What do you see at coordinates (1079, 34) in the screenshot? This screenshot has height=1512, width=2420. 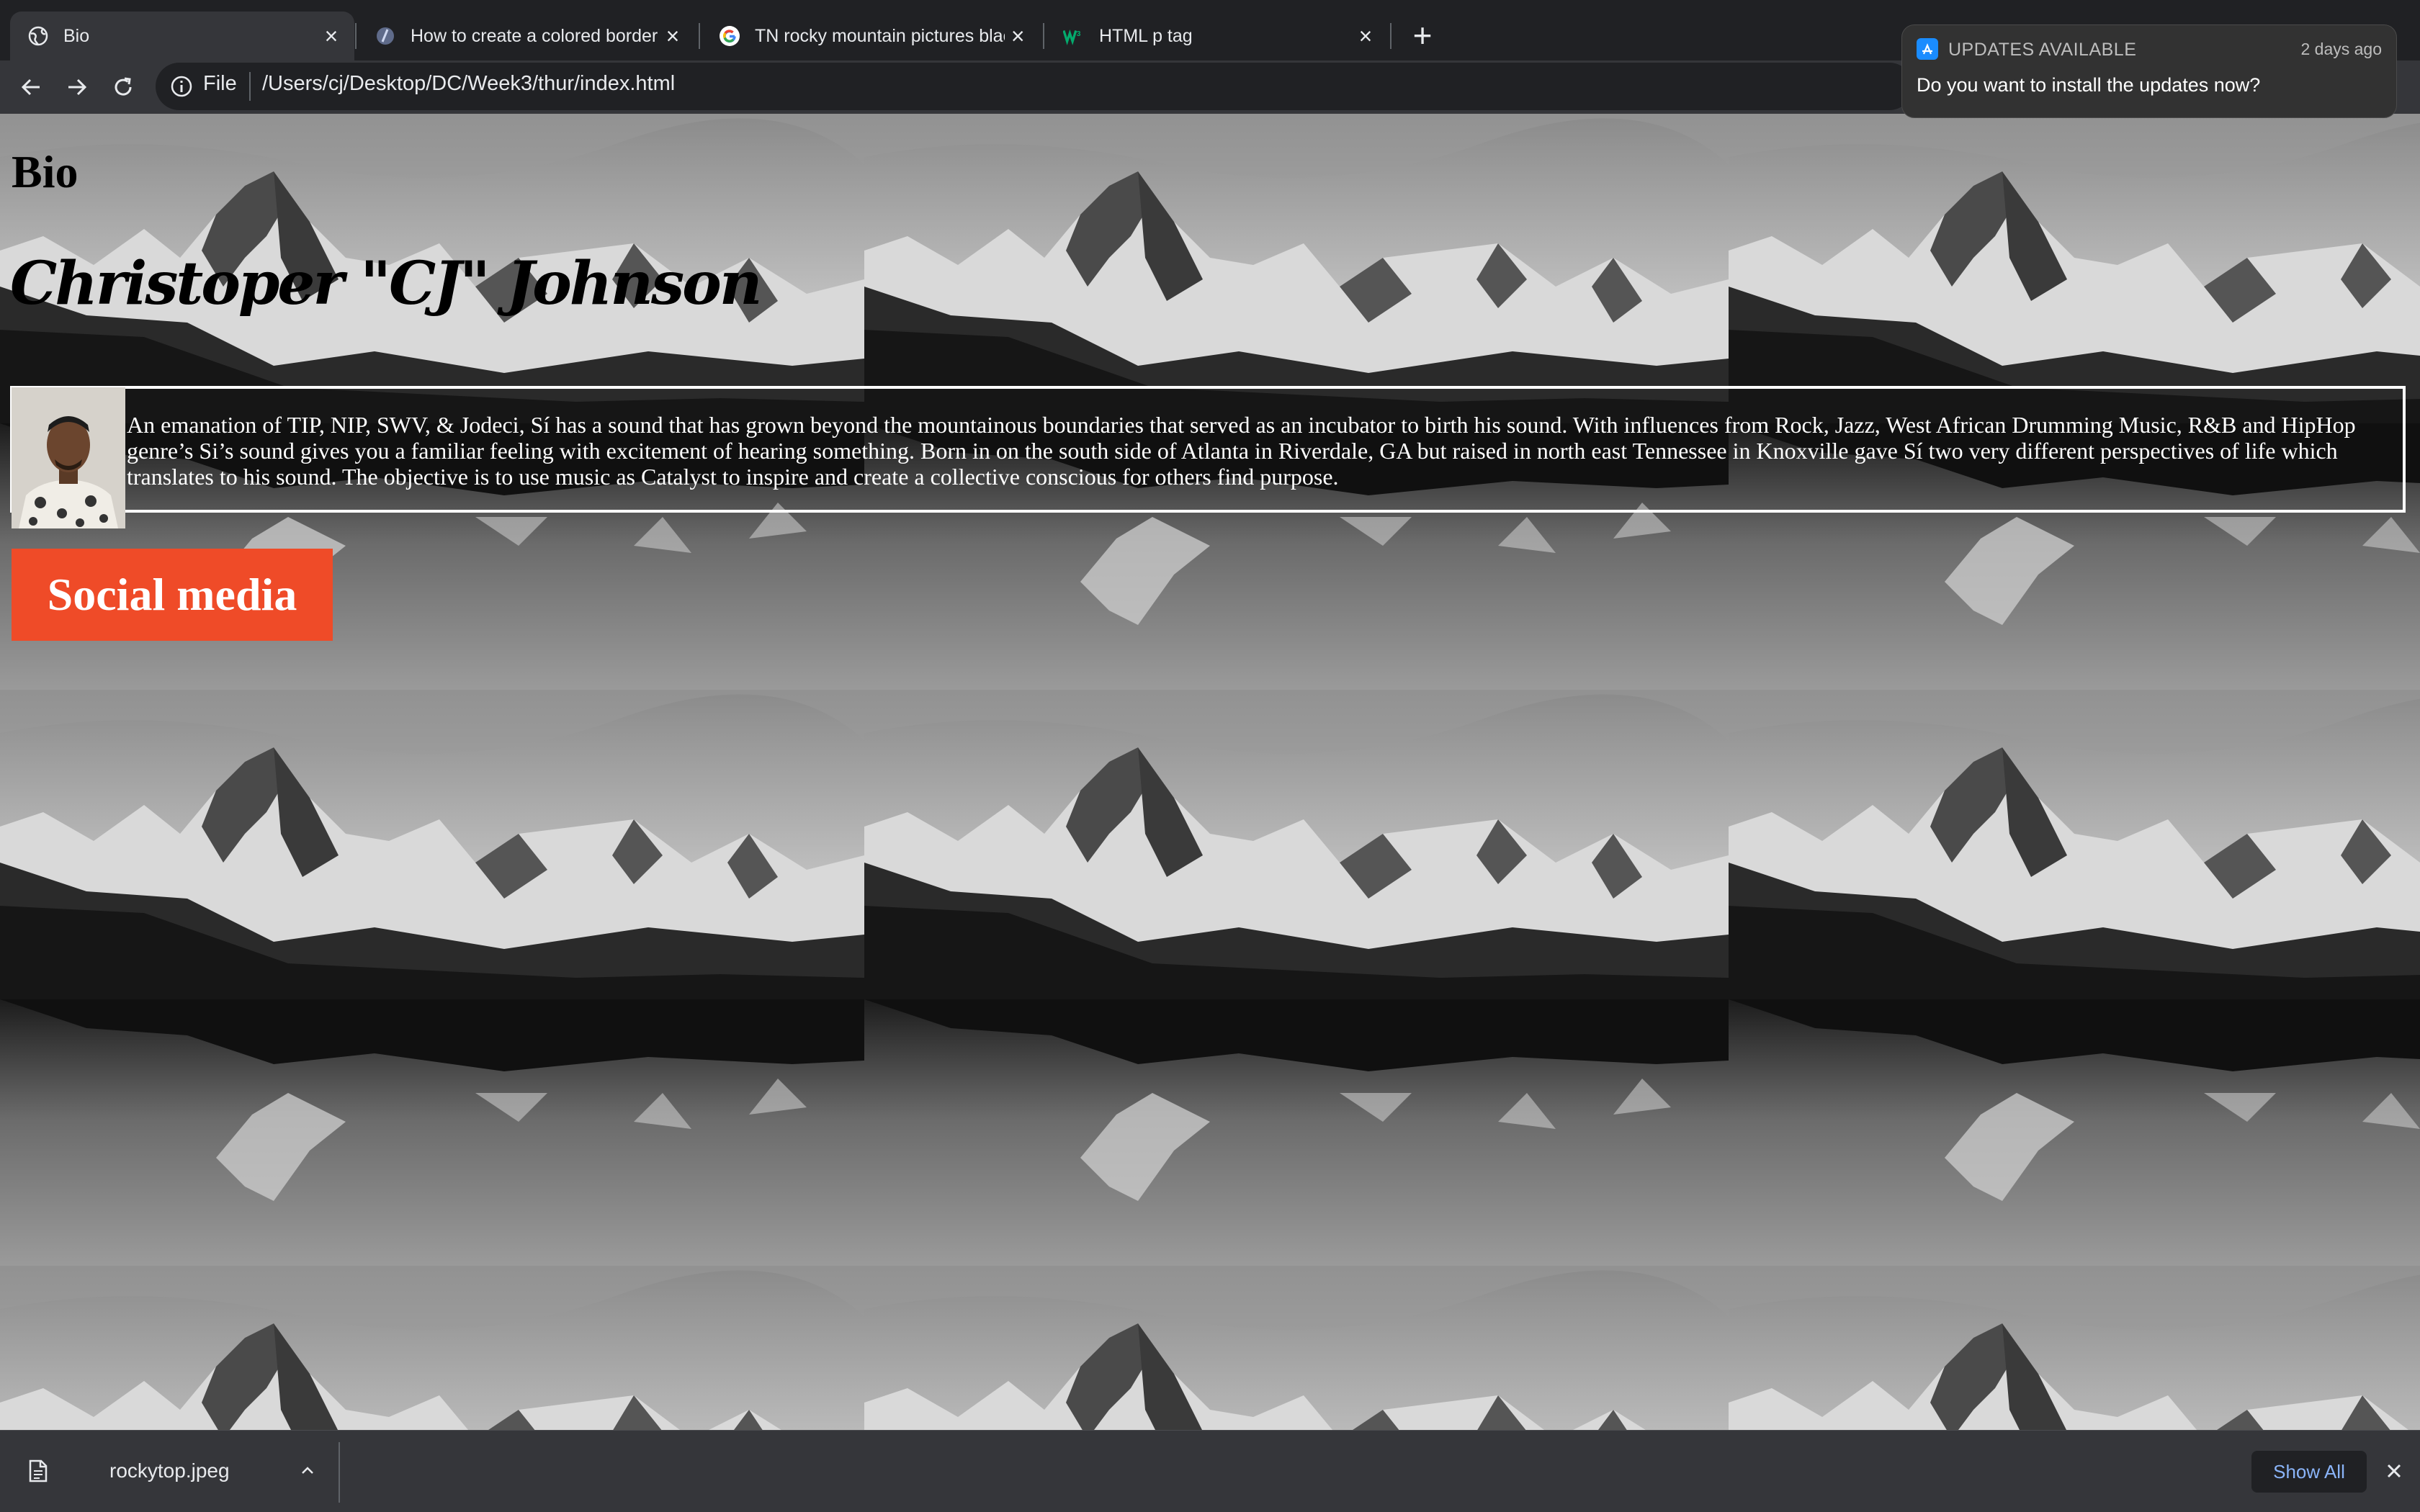 I see `svg-text: 3` at bounding box center [1079, 34].